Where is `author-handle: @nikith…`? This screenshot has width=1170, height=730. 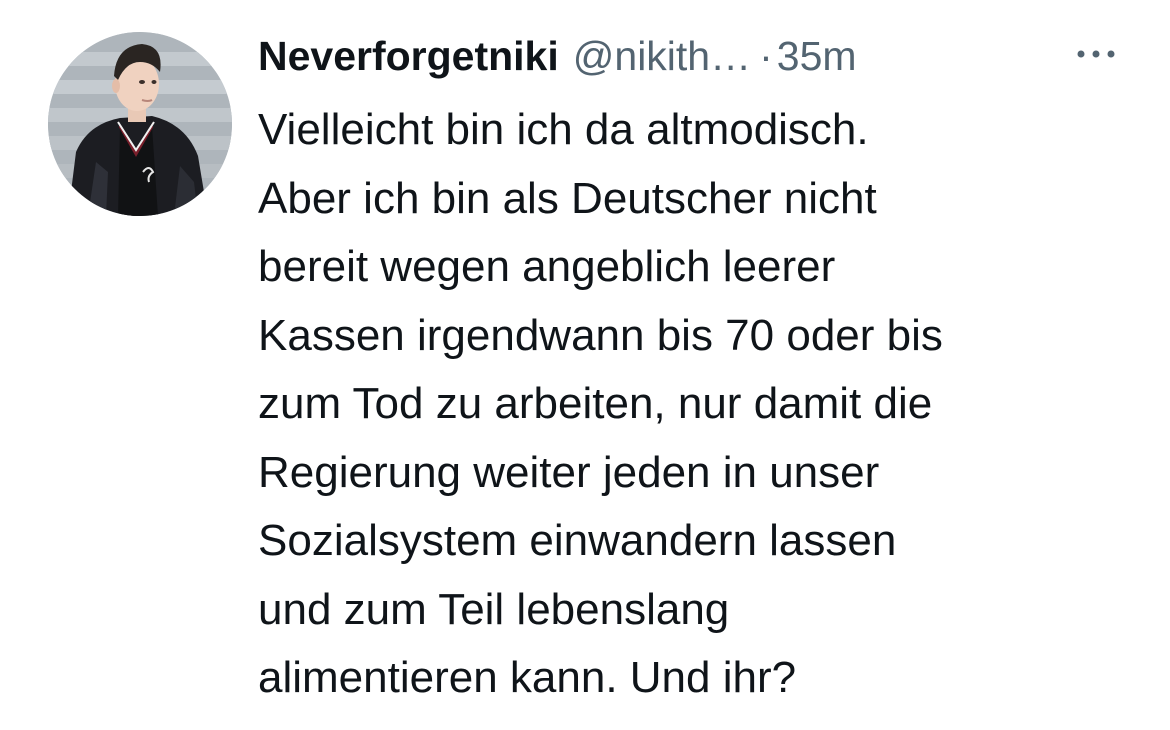 author-handle: @nikith… is located at coordinates (662, 56).